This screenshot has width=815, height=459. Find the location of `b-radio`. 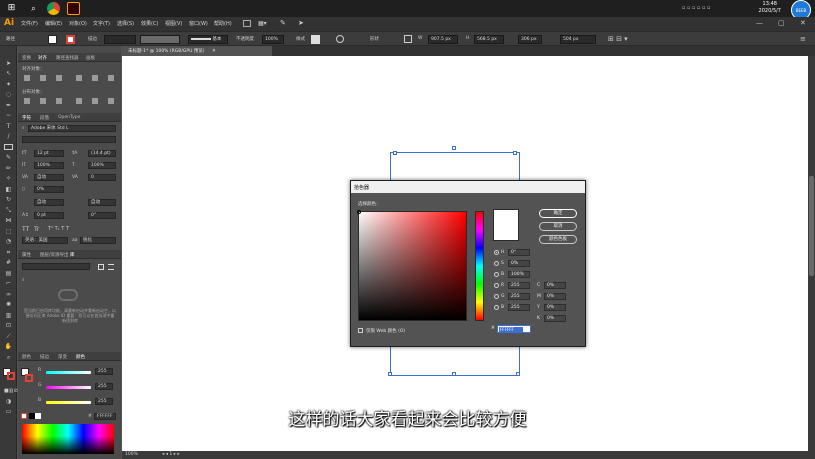

b-radio is located at coordinates (496, 274).